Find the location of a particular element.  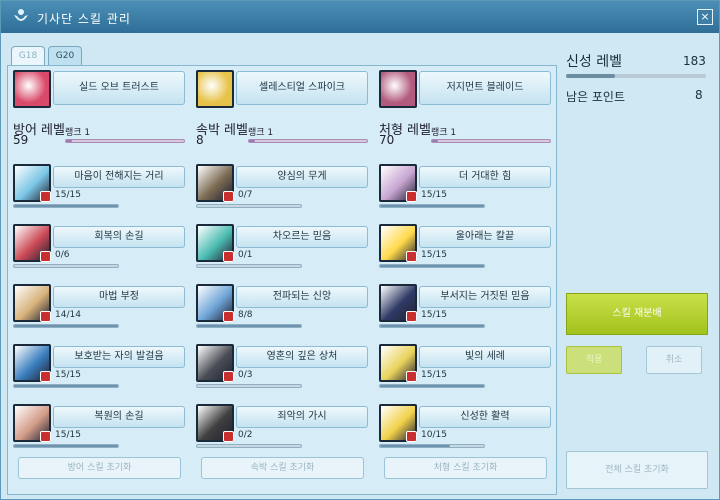

skill-name: 양심의 무게 is located at coordinates (302, 177).